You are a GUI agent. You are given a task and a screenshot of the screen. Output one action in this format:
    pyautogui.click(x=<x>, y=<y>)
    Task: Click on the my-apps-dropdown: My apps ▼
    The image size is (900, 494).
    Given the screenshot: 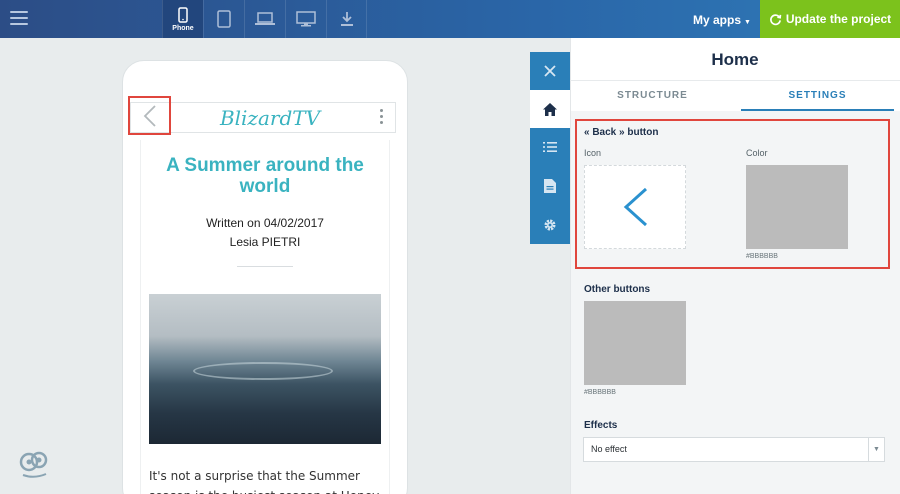 What is the action you would take?
    pyautogui.click(x=722, y=20)
    